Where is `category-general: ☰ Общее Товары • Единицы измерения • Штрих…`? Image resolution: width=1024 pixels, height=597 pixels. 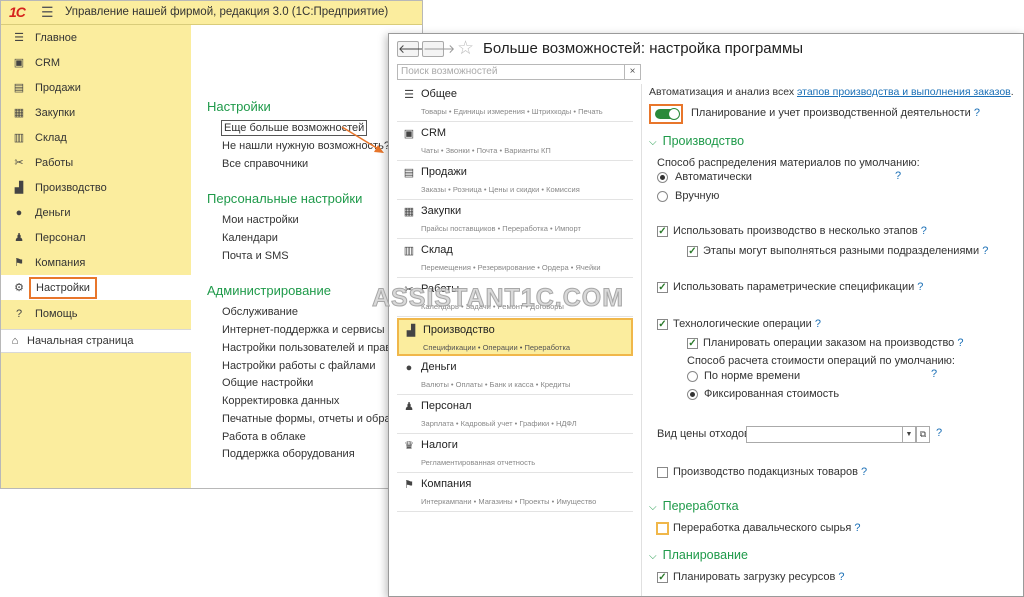 category-general: ☰ Общее Товары • Единицы измерения • Штрих… is located at coordinates (515, 103).